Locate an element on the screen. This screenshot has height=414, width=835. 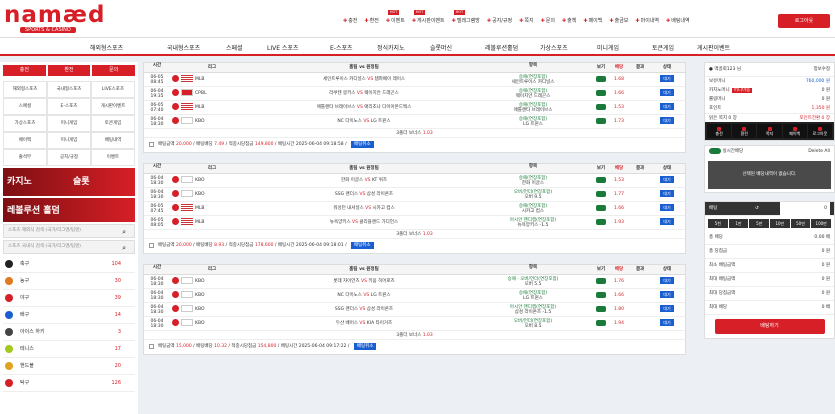
realtime-toggle is located at coordinates (715, 150).